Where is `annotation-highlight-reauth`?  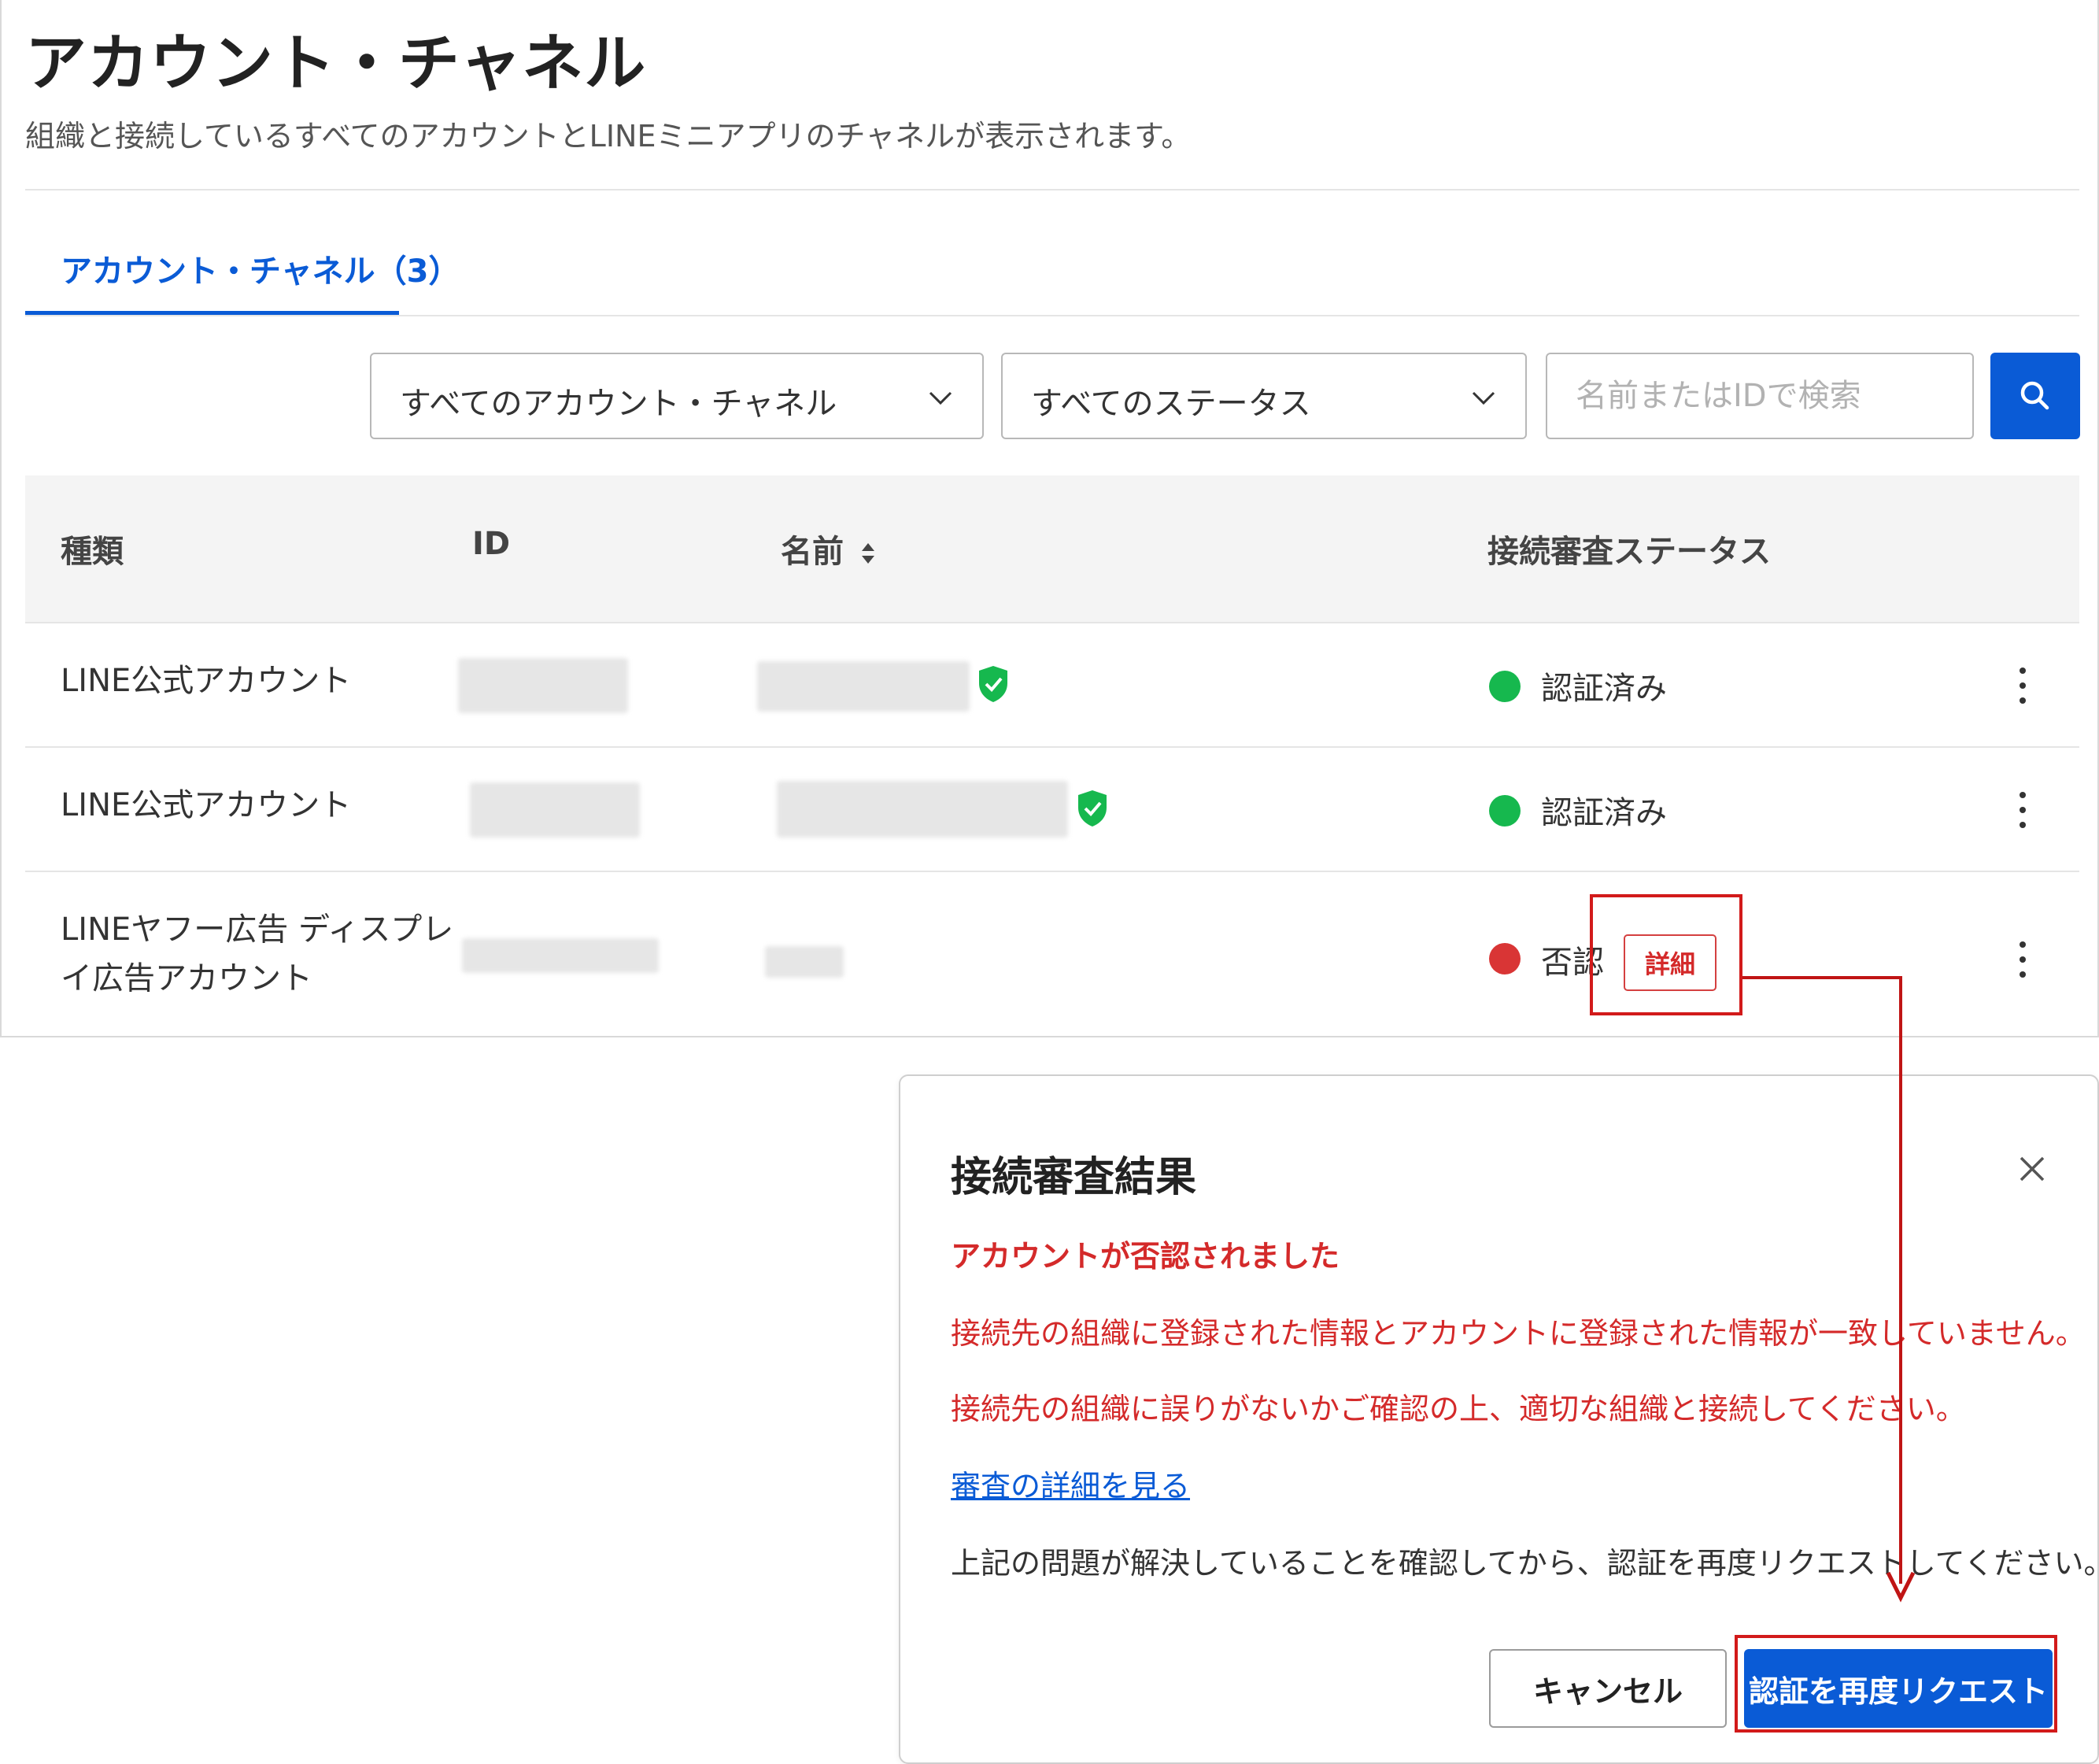 annotation-highlight-reauth is located at coordinates (1896, 1684).